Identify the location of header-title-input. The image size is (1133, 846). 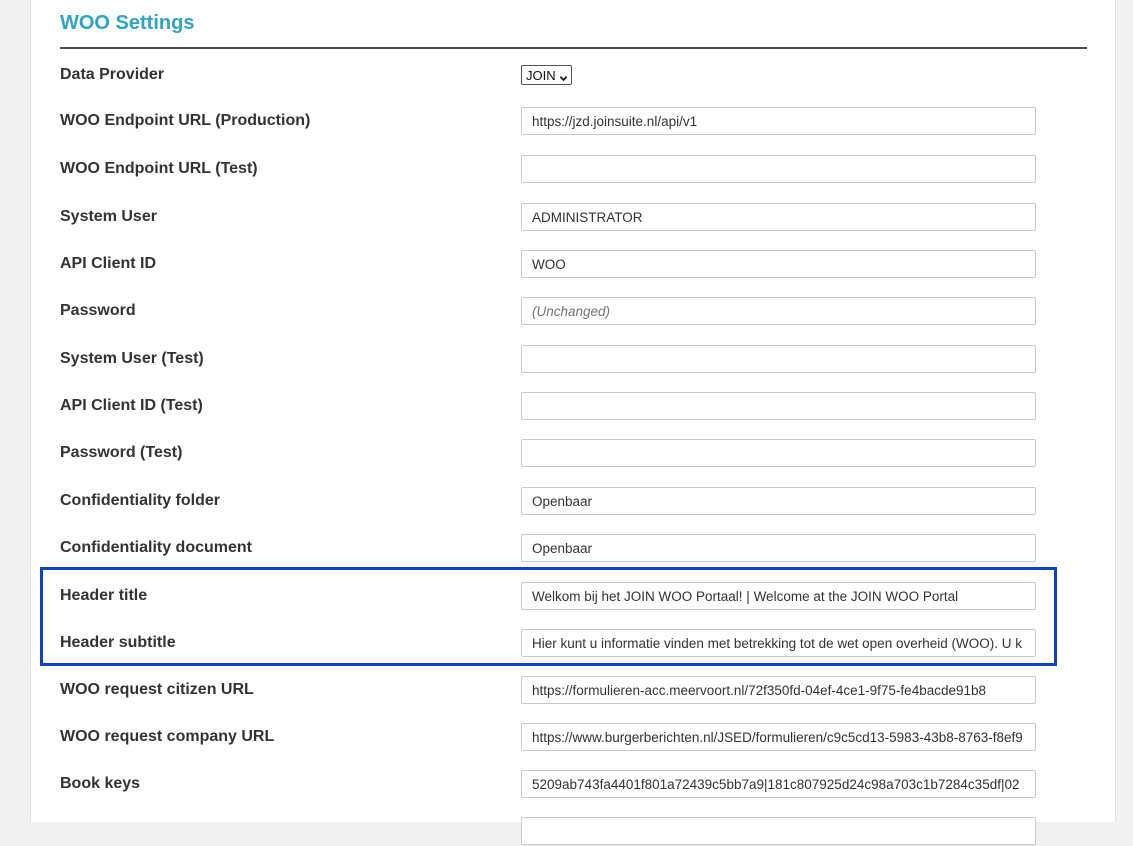
(778, 596).